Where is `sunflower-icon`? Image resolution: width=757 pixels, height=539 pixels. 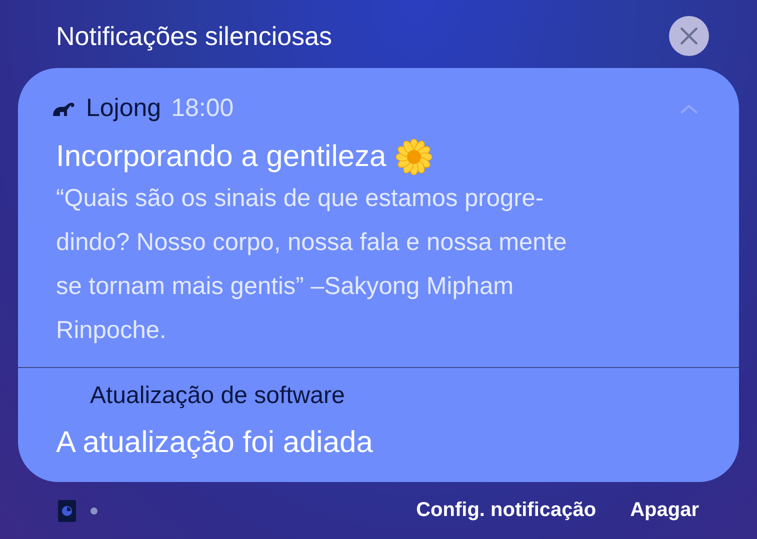 sunflower-icon is located at coordinates (414, 157).